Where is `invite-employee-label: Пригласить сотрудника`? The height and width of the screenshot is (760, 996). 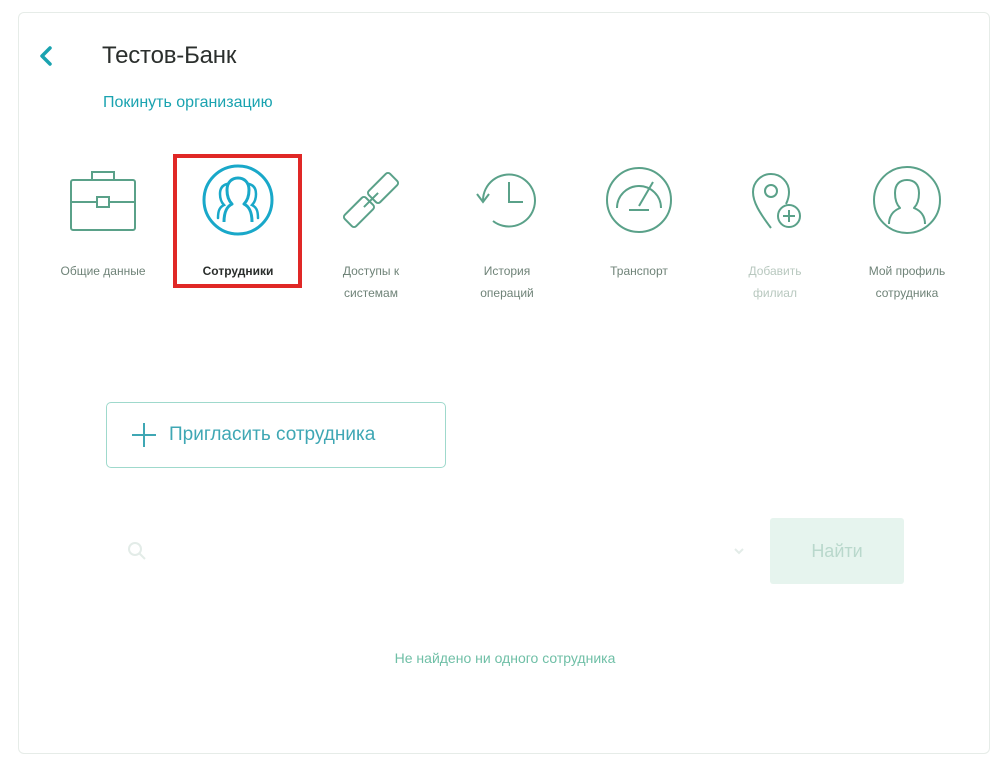 invite-employee-label: Пригласить сотрудника is located at coordinates (272, 434).